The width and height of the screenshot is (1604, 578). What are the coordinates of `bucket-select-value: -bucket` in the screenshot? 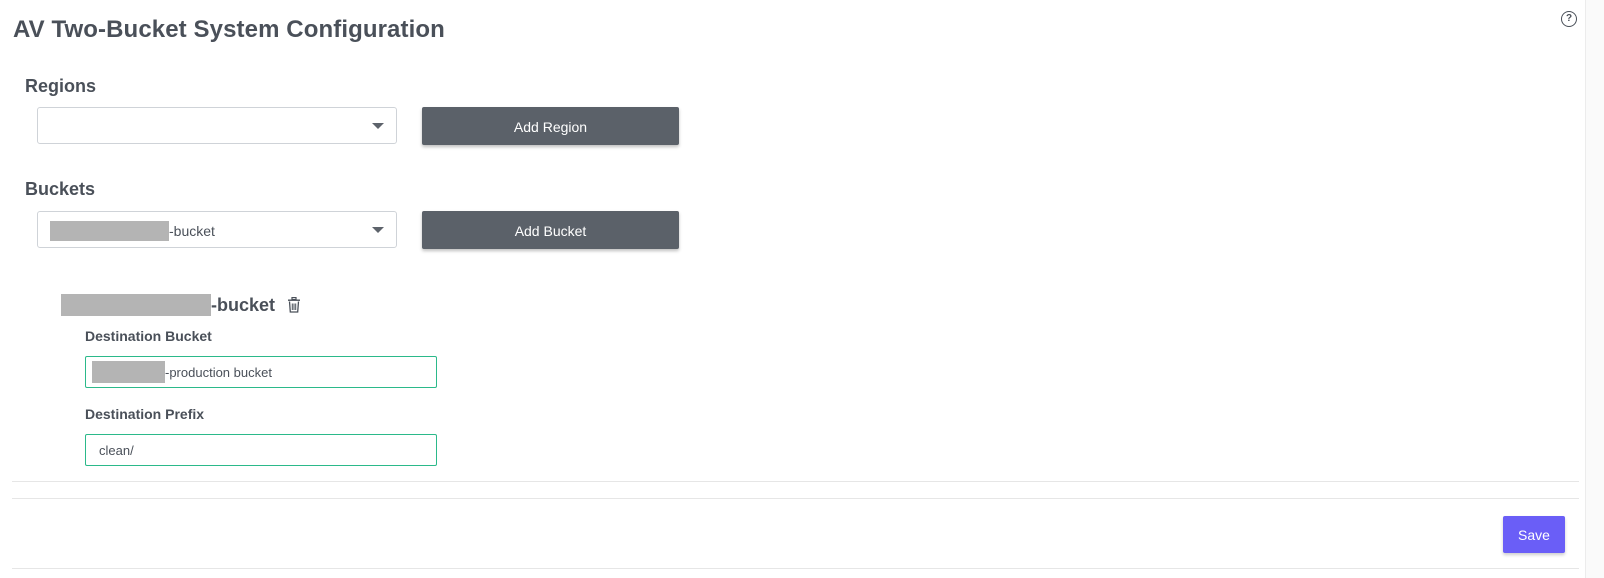 It's located at (132, 231).